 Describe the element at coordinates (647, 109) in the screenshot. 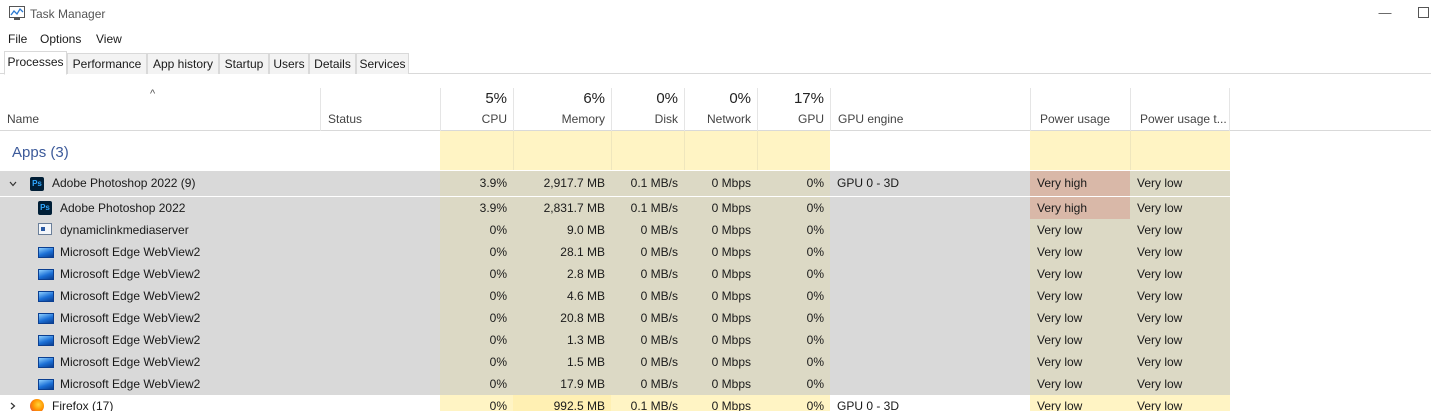

I see `column-header-disk: 0% Disk` at that location.